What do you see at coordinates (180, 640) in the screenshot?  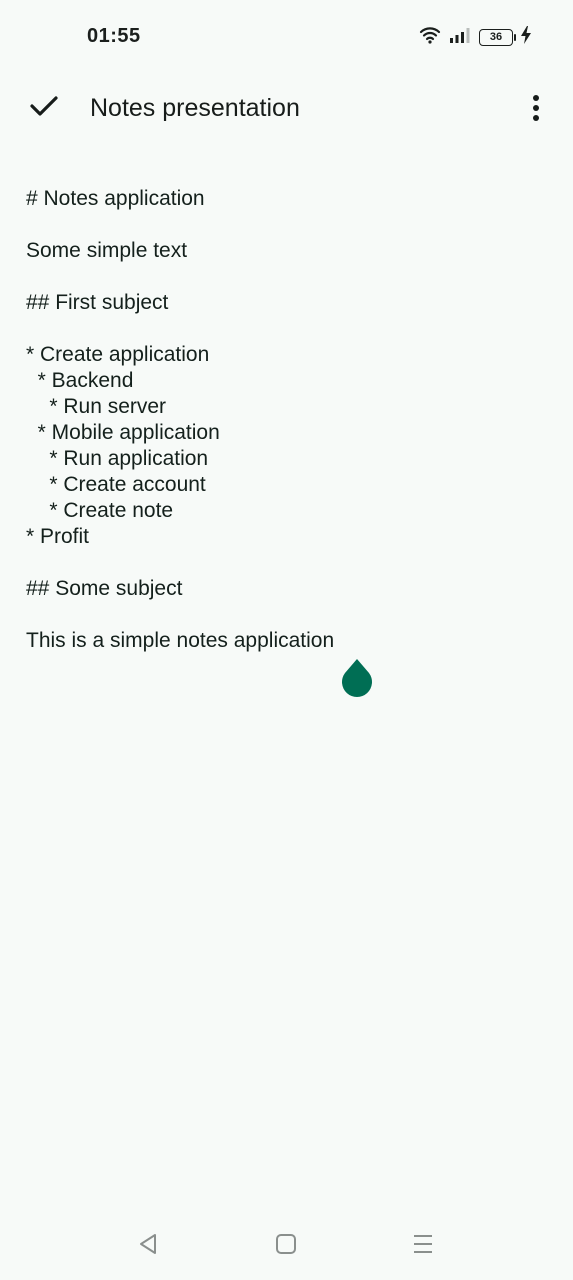 I see `editor-line: This is a simple notes application` at bounding box center [180, 640].